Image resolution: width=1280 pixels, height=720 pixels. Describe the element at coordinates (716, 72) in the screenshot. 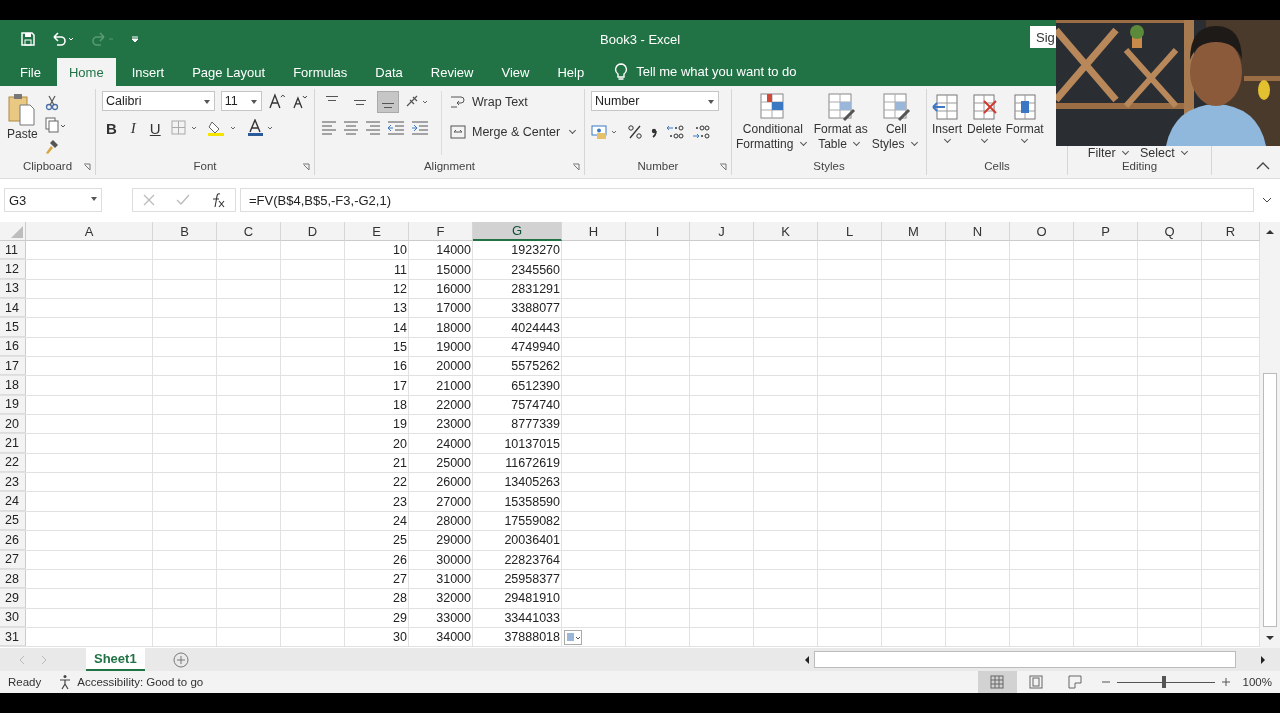

I see `tell-me-search: Tell me what you want to do` at that location.